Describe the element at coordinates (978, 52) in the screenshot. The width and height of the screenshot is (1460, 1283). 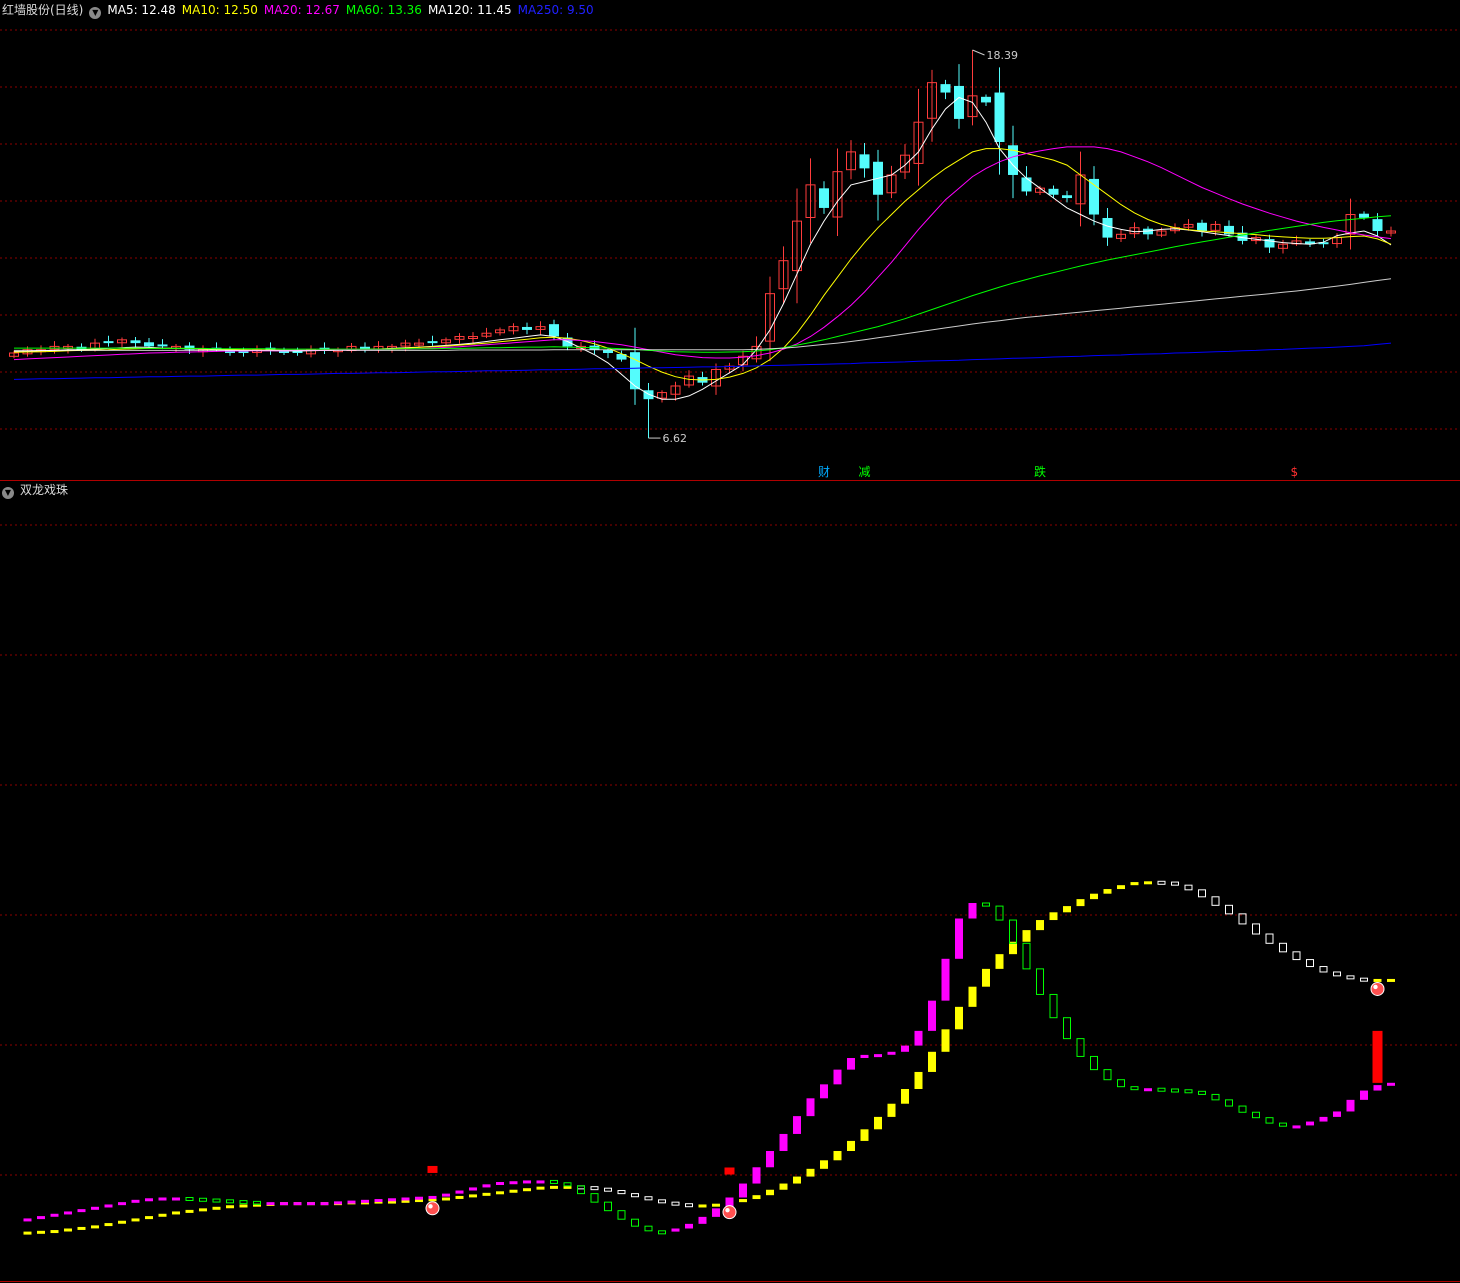
I see `high-pointer` at that location.